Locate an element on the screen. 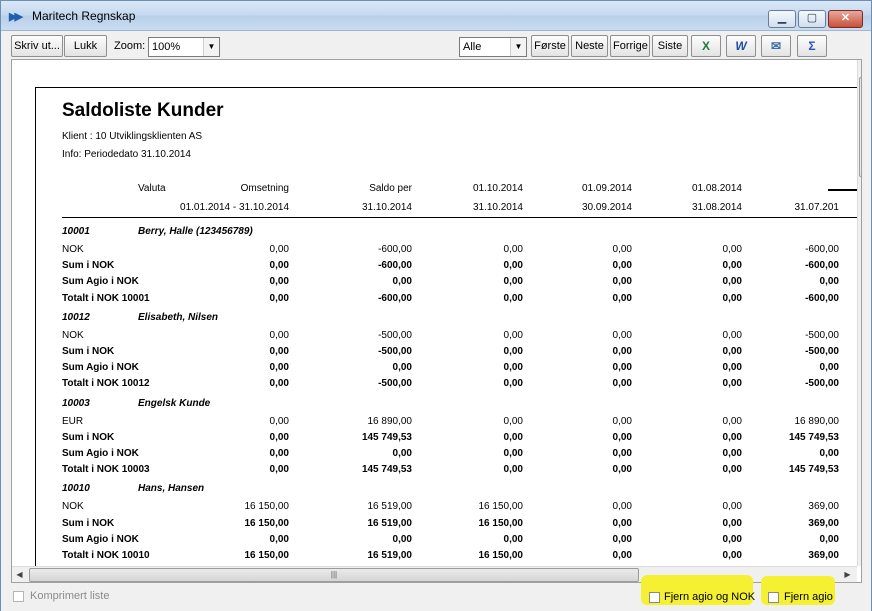  close-window-button: ✕ is located at coordinates (845, 19).